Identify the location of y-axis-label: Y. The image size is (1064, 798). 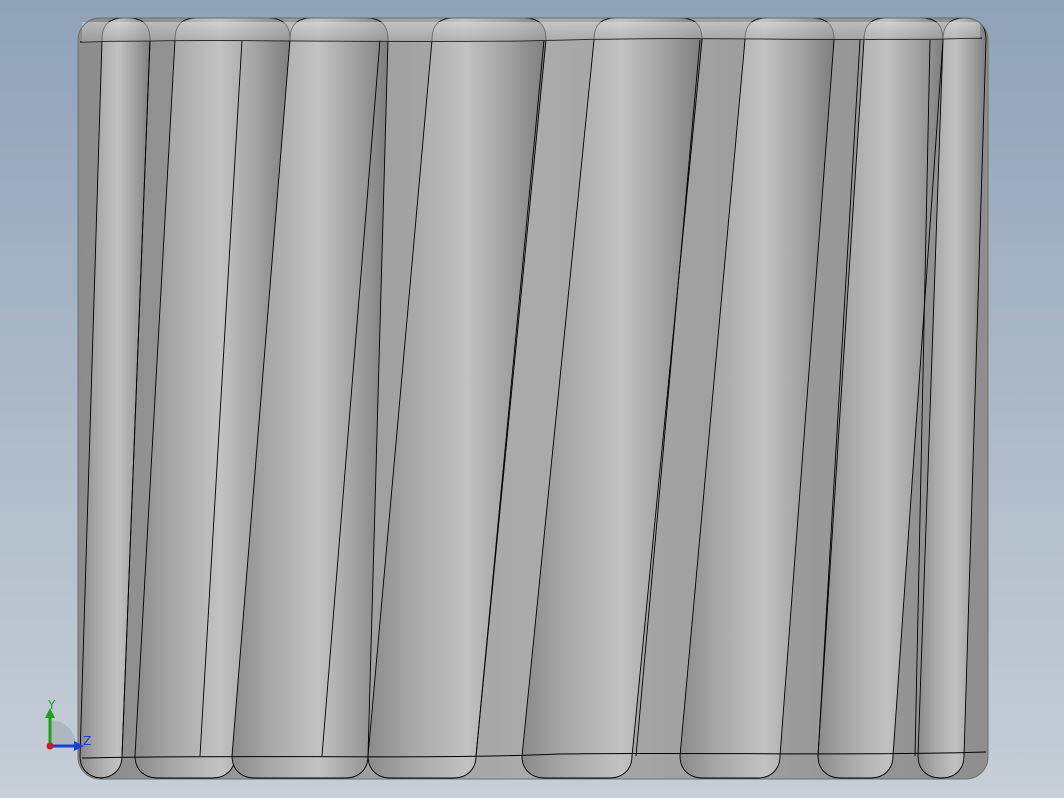
(51, 705).